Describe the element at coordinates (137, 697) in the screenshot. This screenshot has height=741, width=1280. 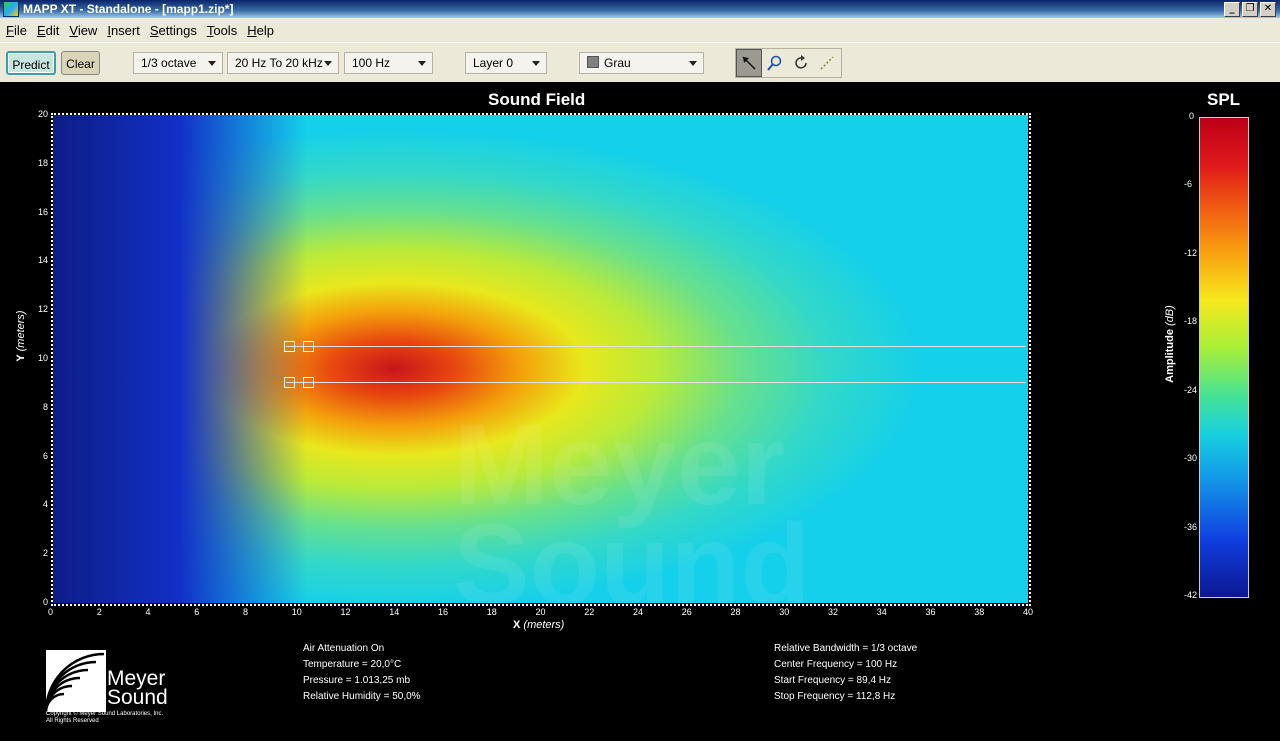
I see `logo-text-sound: Sound` at that location.